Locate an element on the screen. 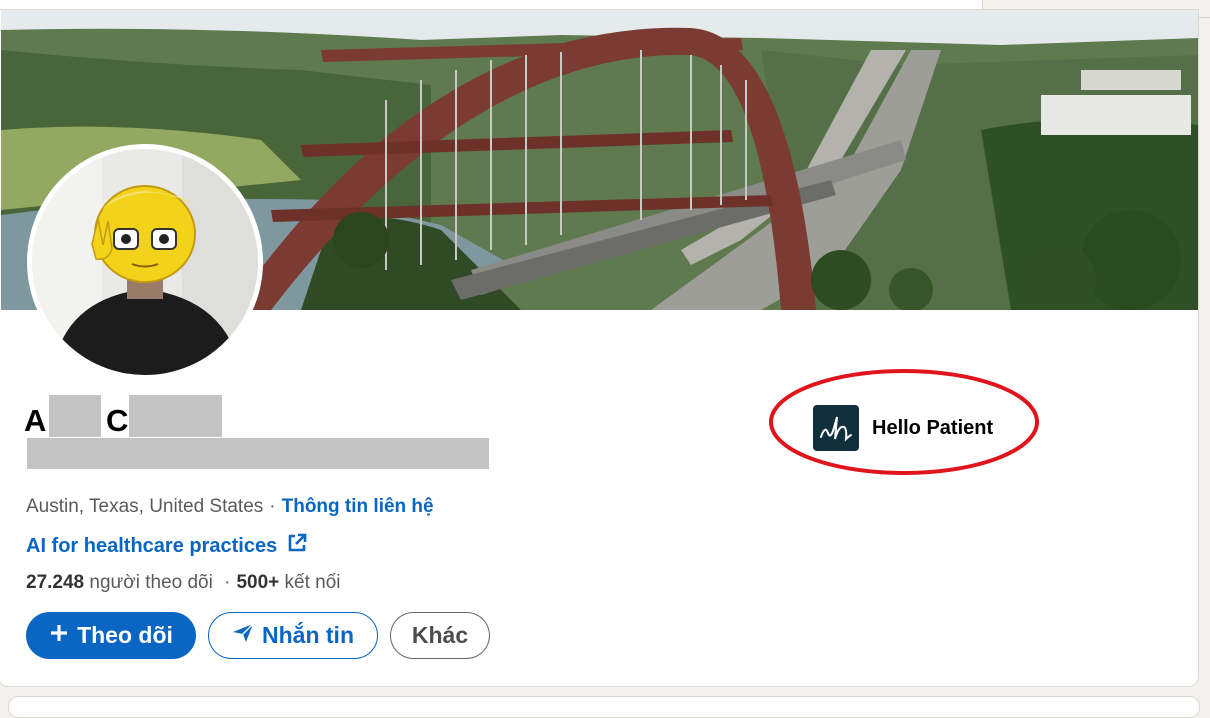 The width and height of the screenshot is (1210, 718). location-text: Austin, Texas, United States is located at coordinates (145, 506).